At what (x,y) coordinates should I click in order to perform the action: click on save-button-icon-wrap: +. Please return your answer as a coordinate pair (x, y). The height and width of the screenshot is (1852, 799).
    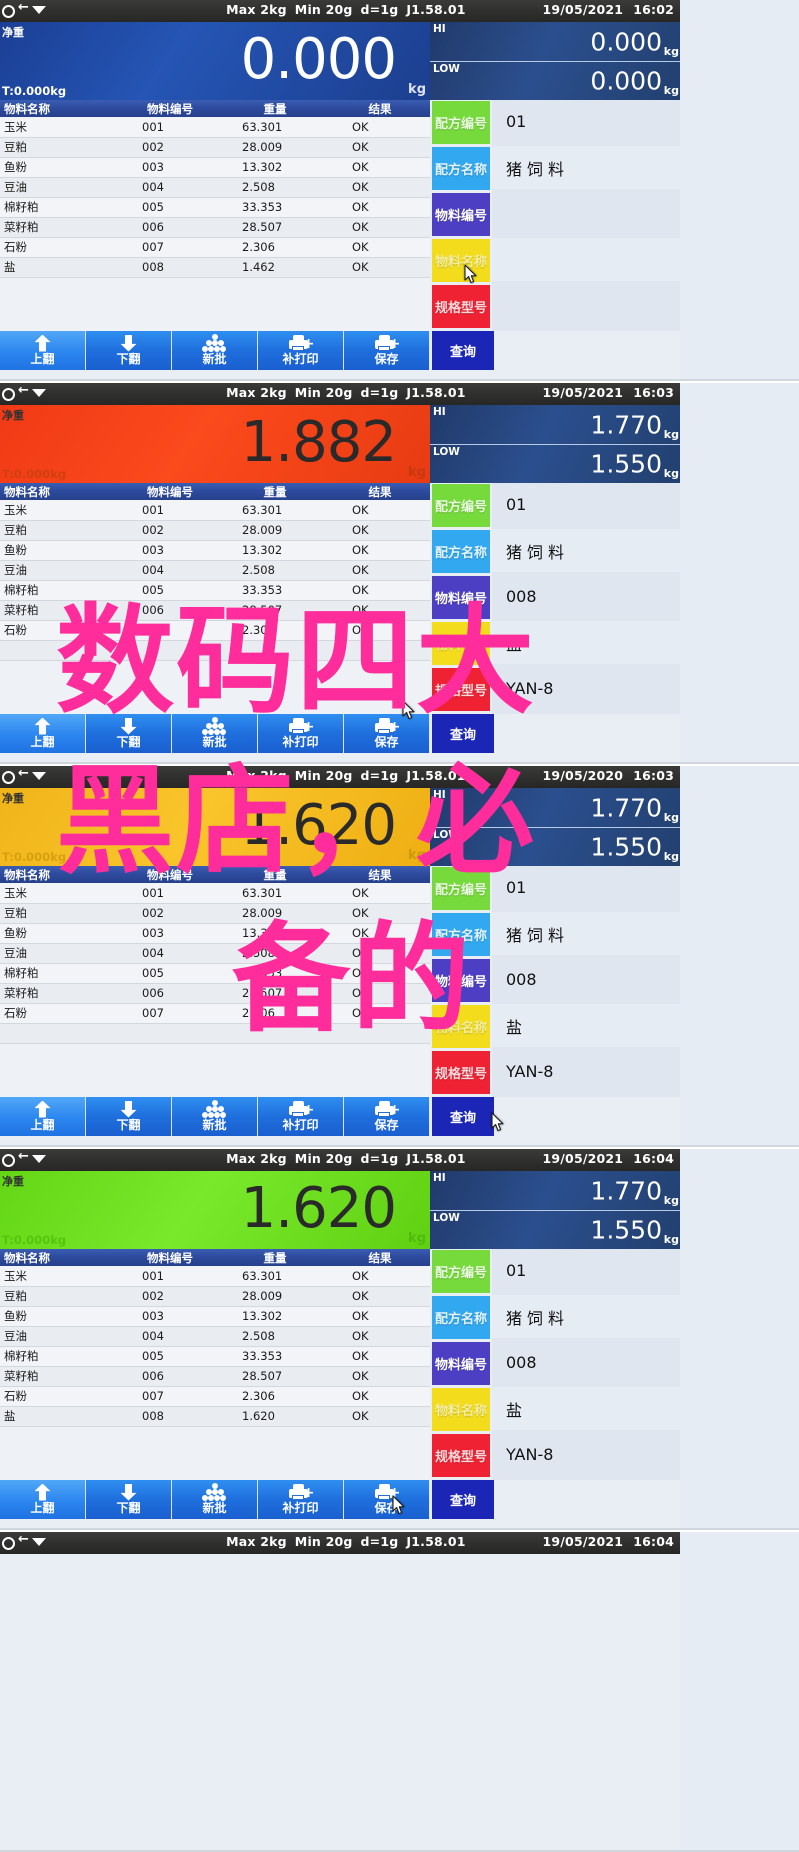
    Looking at the image, I should click on (387, 726).